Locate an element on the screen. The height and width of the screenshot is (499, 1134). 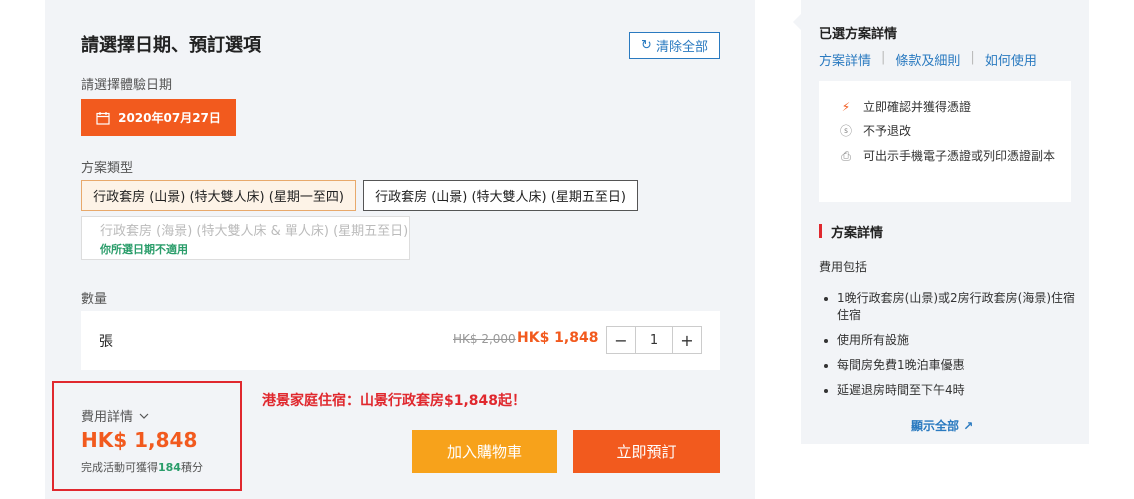
calendar-icon is located at coordinates (103, 118).